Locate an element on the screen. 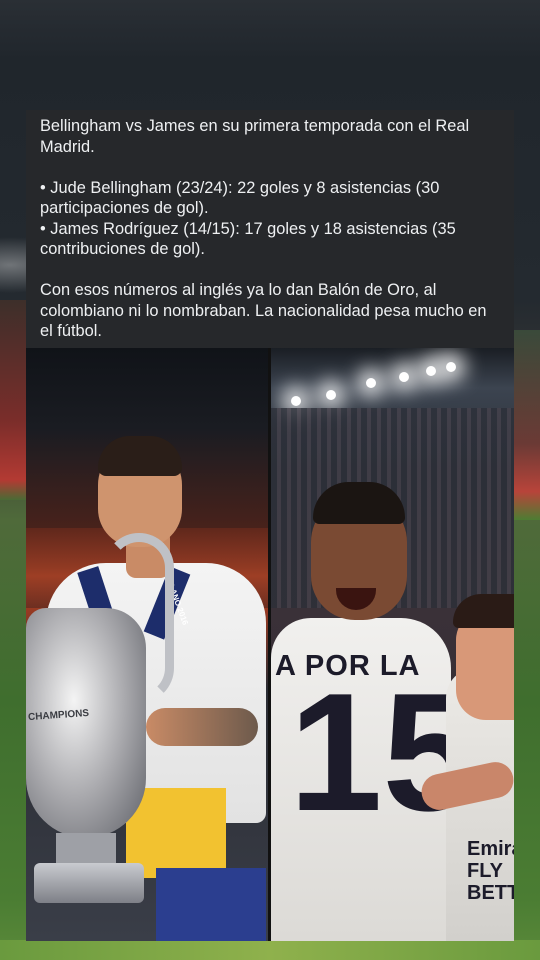 Image resolution: width=540 pixels, height=960 pixels. sponsor-text: Emirates FLY BETTER is located at coordinates (490, 871).